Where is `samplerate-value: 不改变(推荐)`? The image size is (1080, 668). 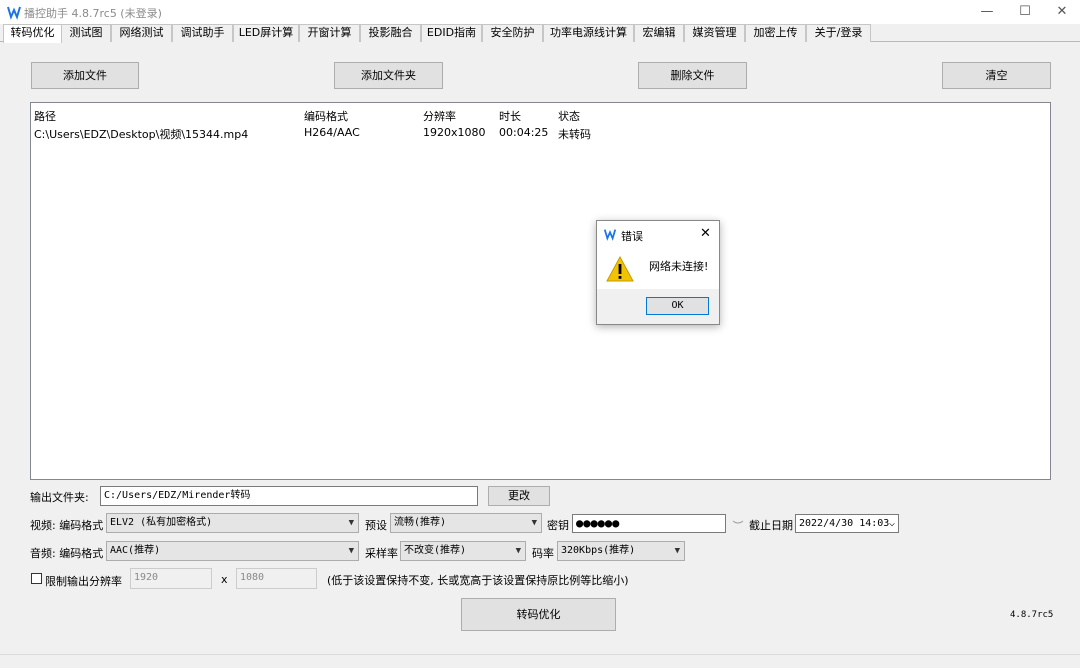 samplerate-value: 不改变(推荐) is located at coordinates (435, 550).